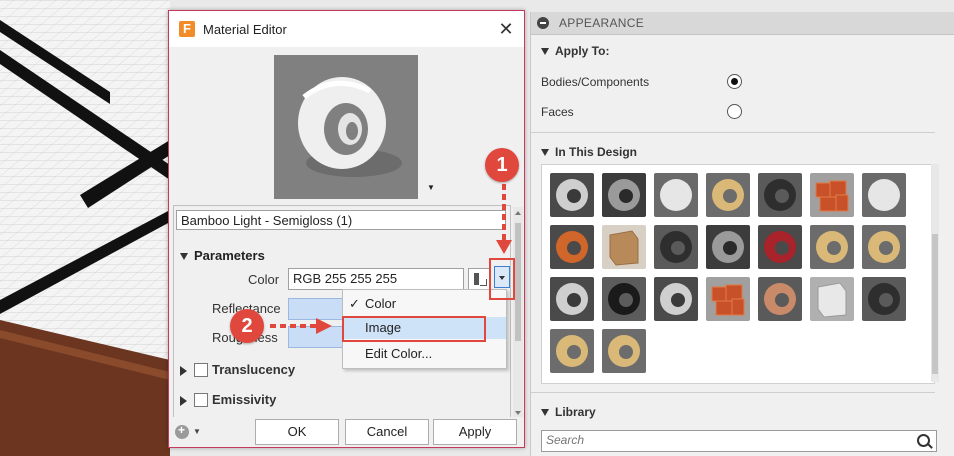  What do you see at coordinates (376, 279) in the screenshot?
I see `color-value-field: RGB 255 255 255` at bounding box center [376, 279].